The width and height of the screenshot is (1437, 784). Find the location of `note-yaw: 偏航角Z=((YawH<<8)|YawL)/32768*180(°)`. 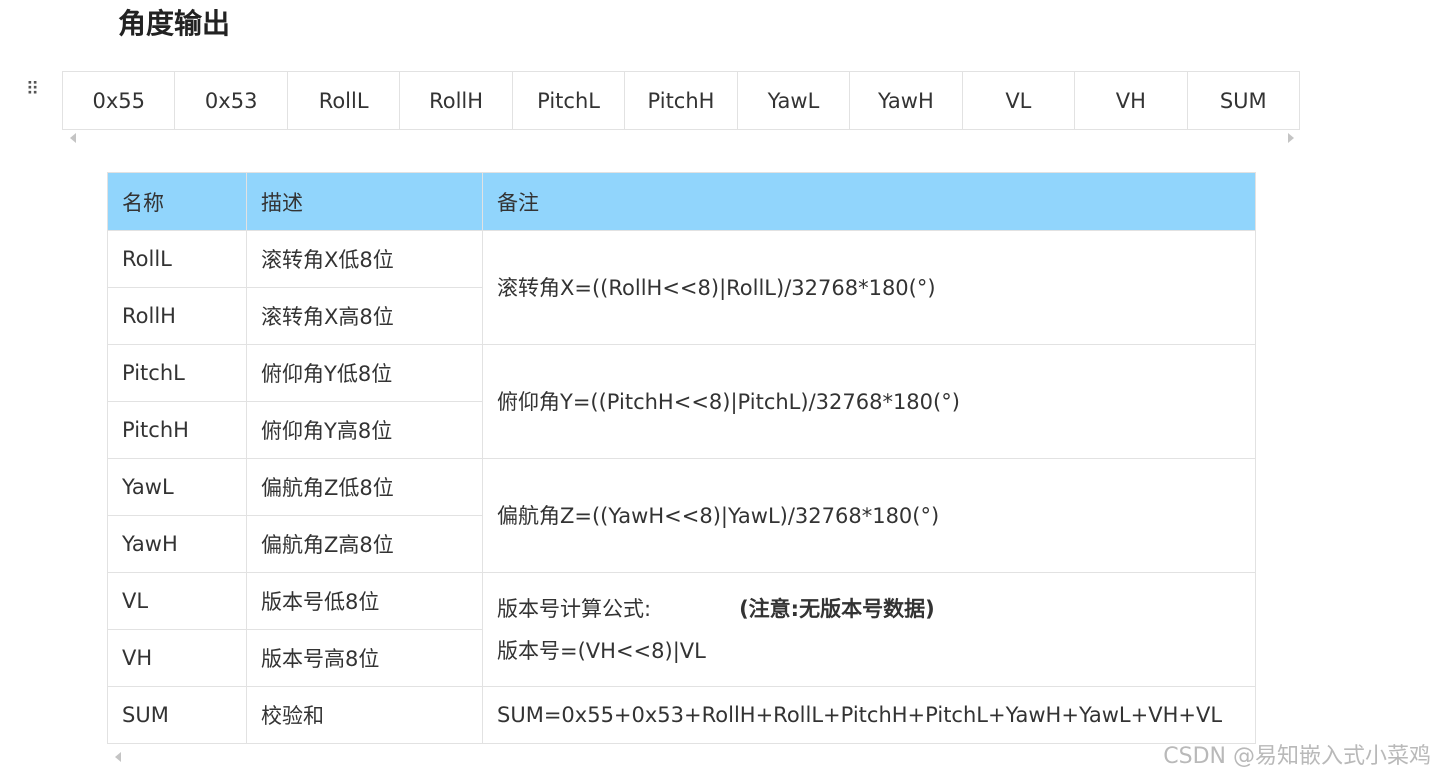

note-yaw: 偏航角Z=((YawH<<8)|YawL)/32768*180(°) is located at coordinates (869, 515).